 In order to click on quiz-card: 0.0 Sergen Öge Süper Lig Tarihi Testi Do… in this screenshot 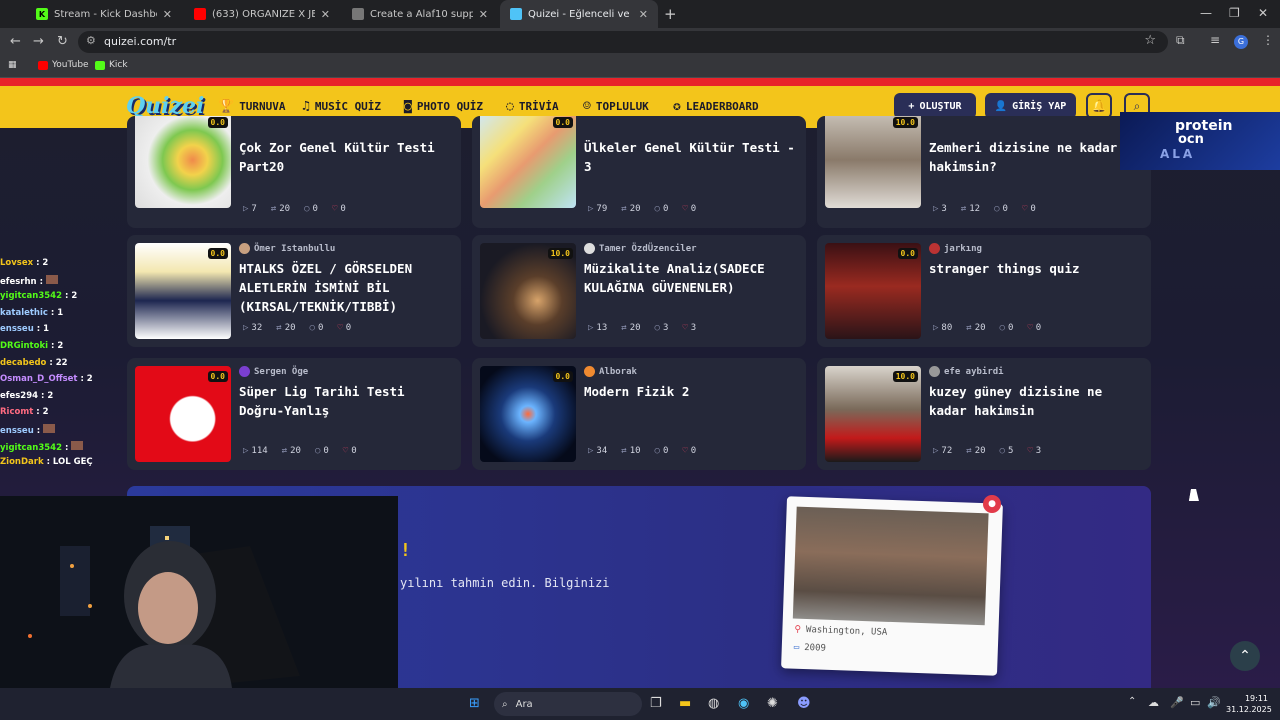, I will do `click(294, 414)`.